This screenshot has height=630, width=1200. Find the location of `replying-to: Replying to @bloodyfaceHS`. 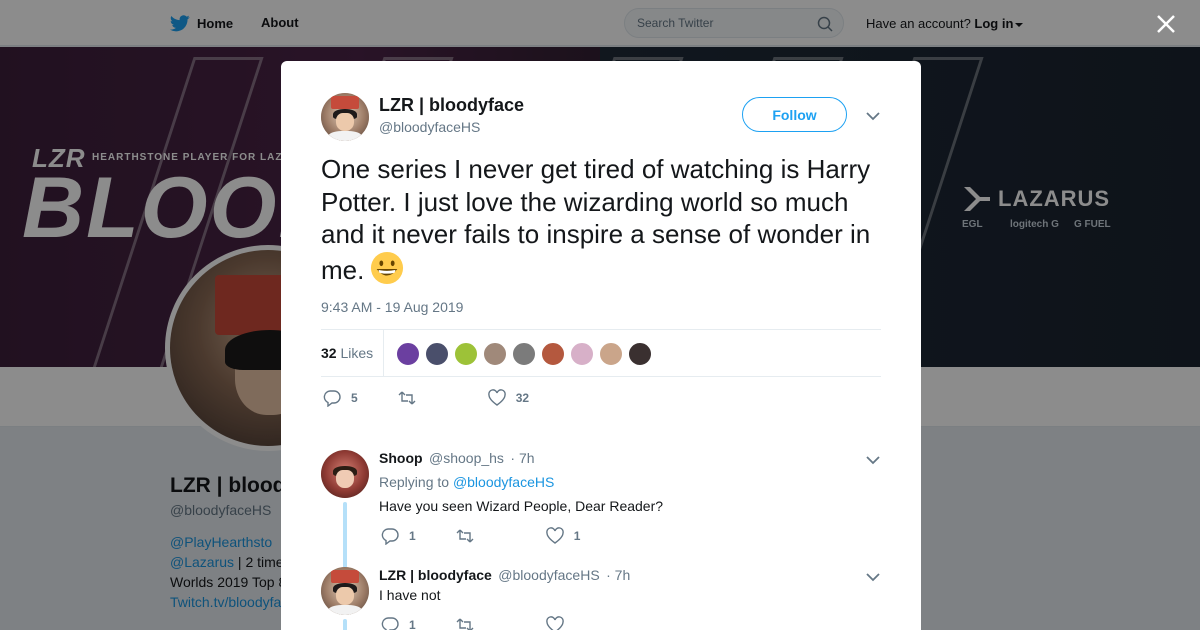

replying-to: Replying to @bloodyfaceHS is located at coordinates (466, 482).